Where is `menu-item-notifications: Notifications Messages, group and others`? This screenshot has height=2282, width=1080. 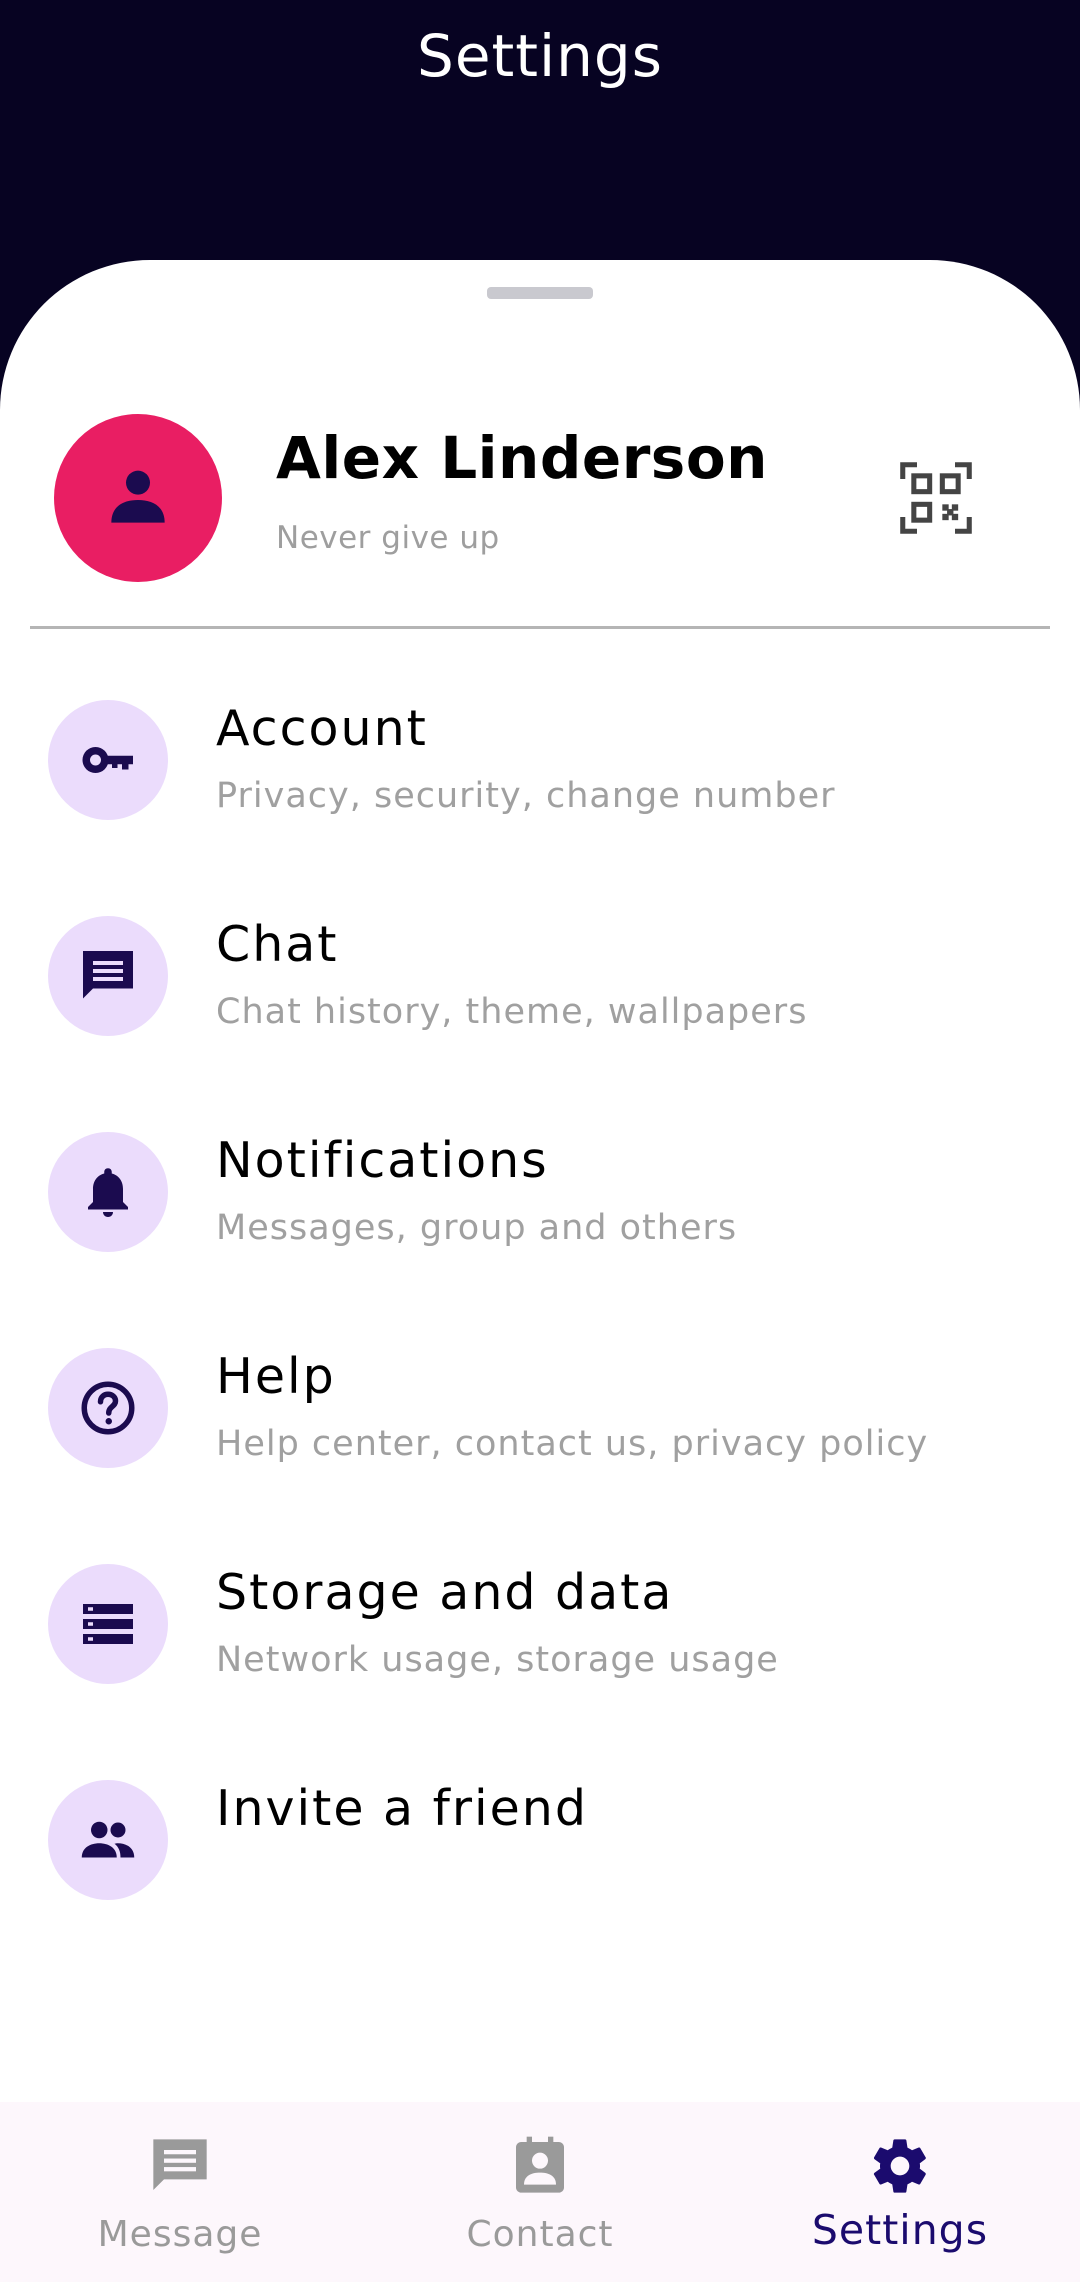 menu-item-notifications: Notifications Messages, group and others is located at coordinates (540, 1240).